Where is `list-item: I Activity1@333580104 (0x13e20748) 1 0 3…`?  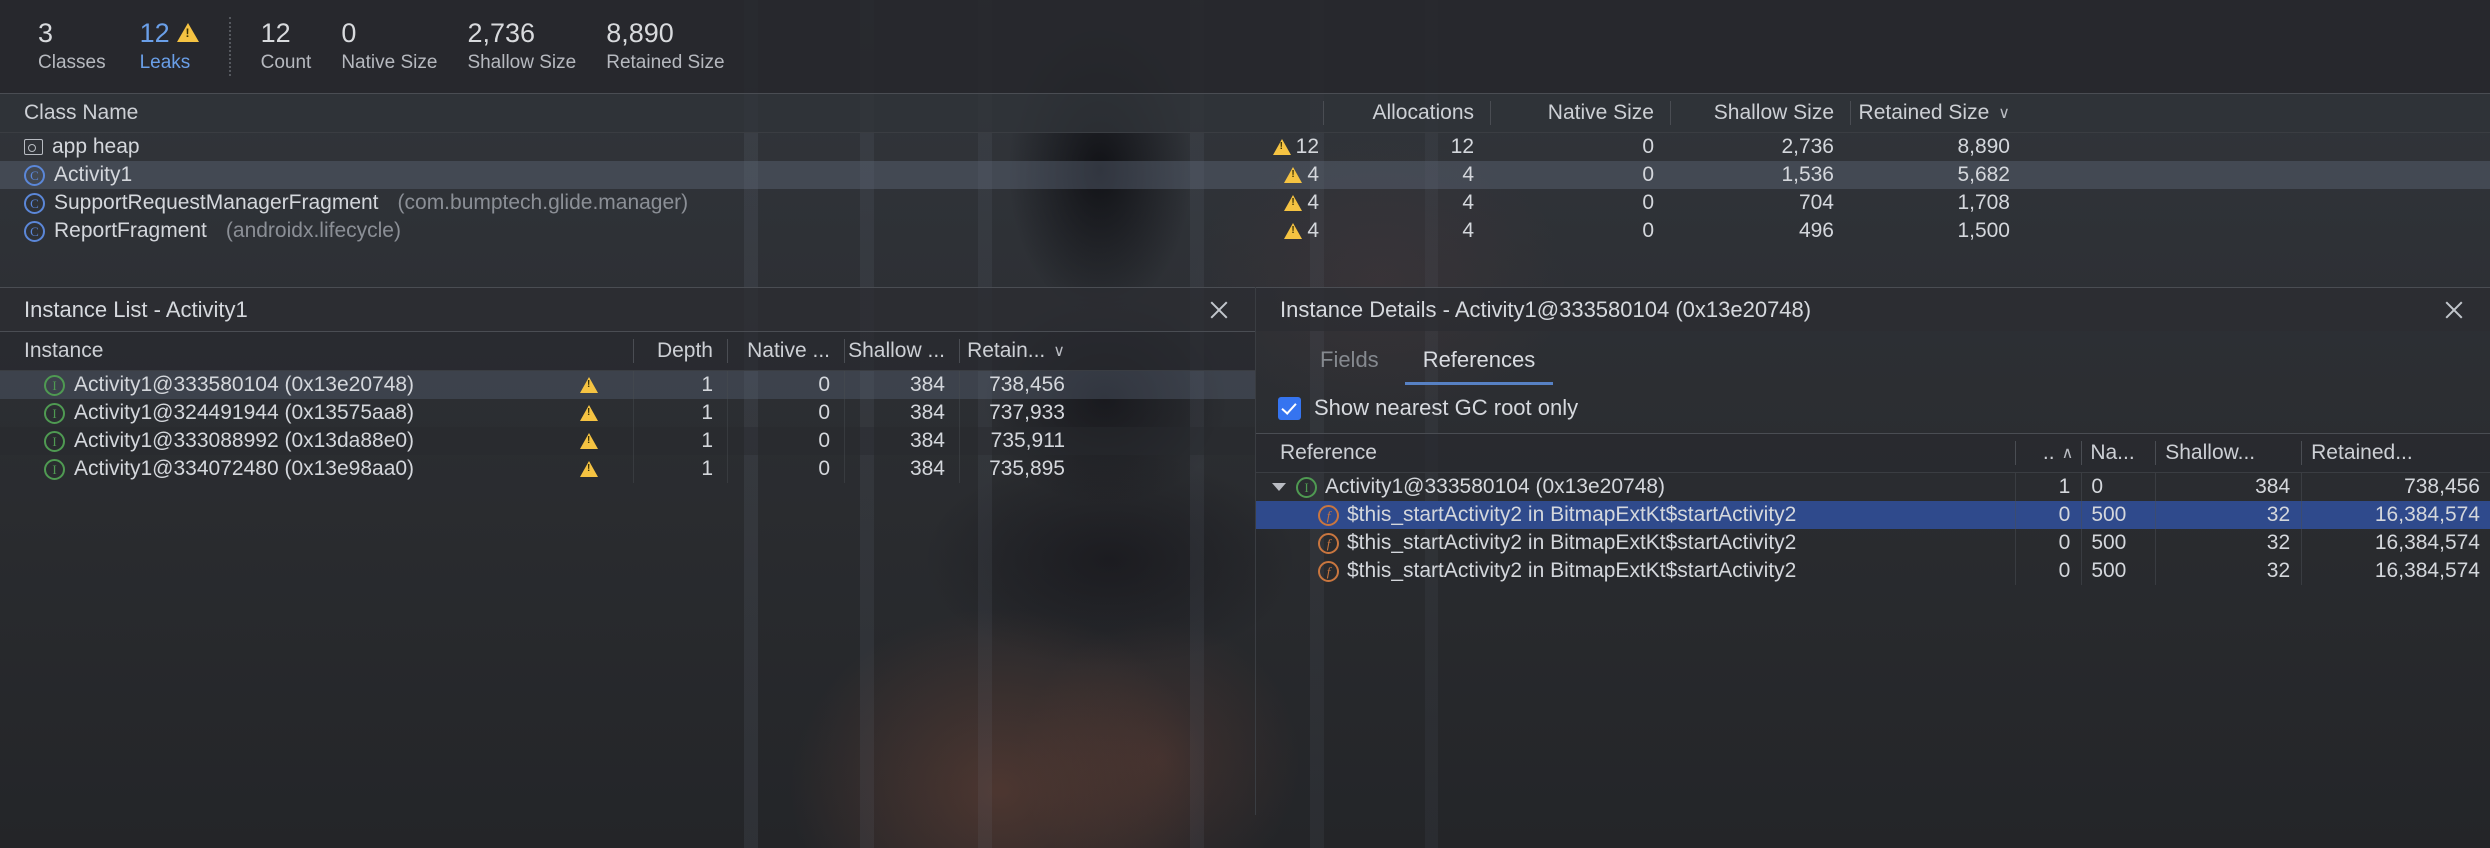 list-item: I Activity1@333580104 (0x13e20748) 1 0 3… is located at coordinates (627, 385).